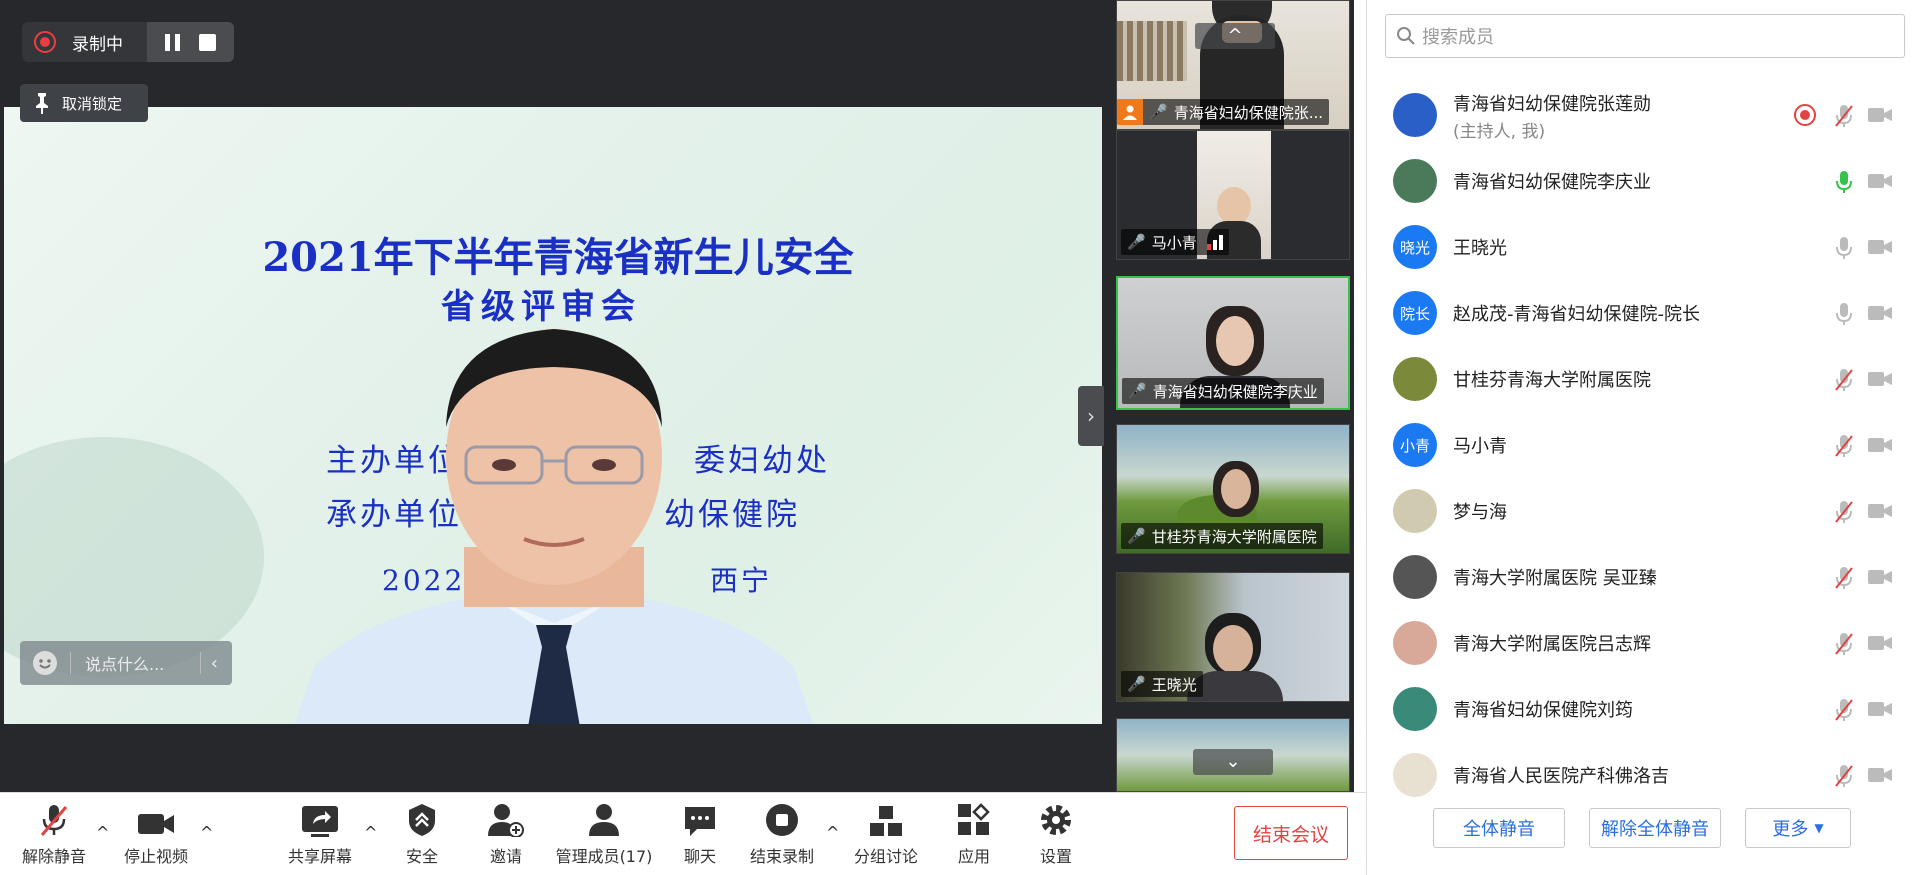 The height and width of the screenshot is (875, 1920). I want to click on stop-video-button: 停止视频, so click(156, 834).